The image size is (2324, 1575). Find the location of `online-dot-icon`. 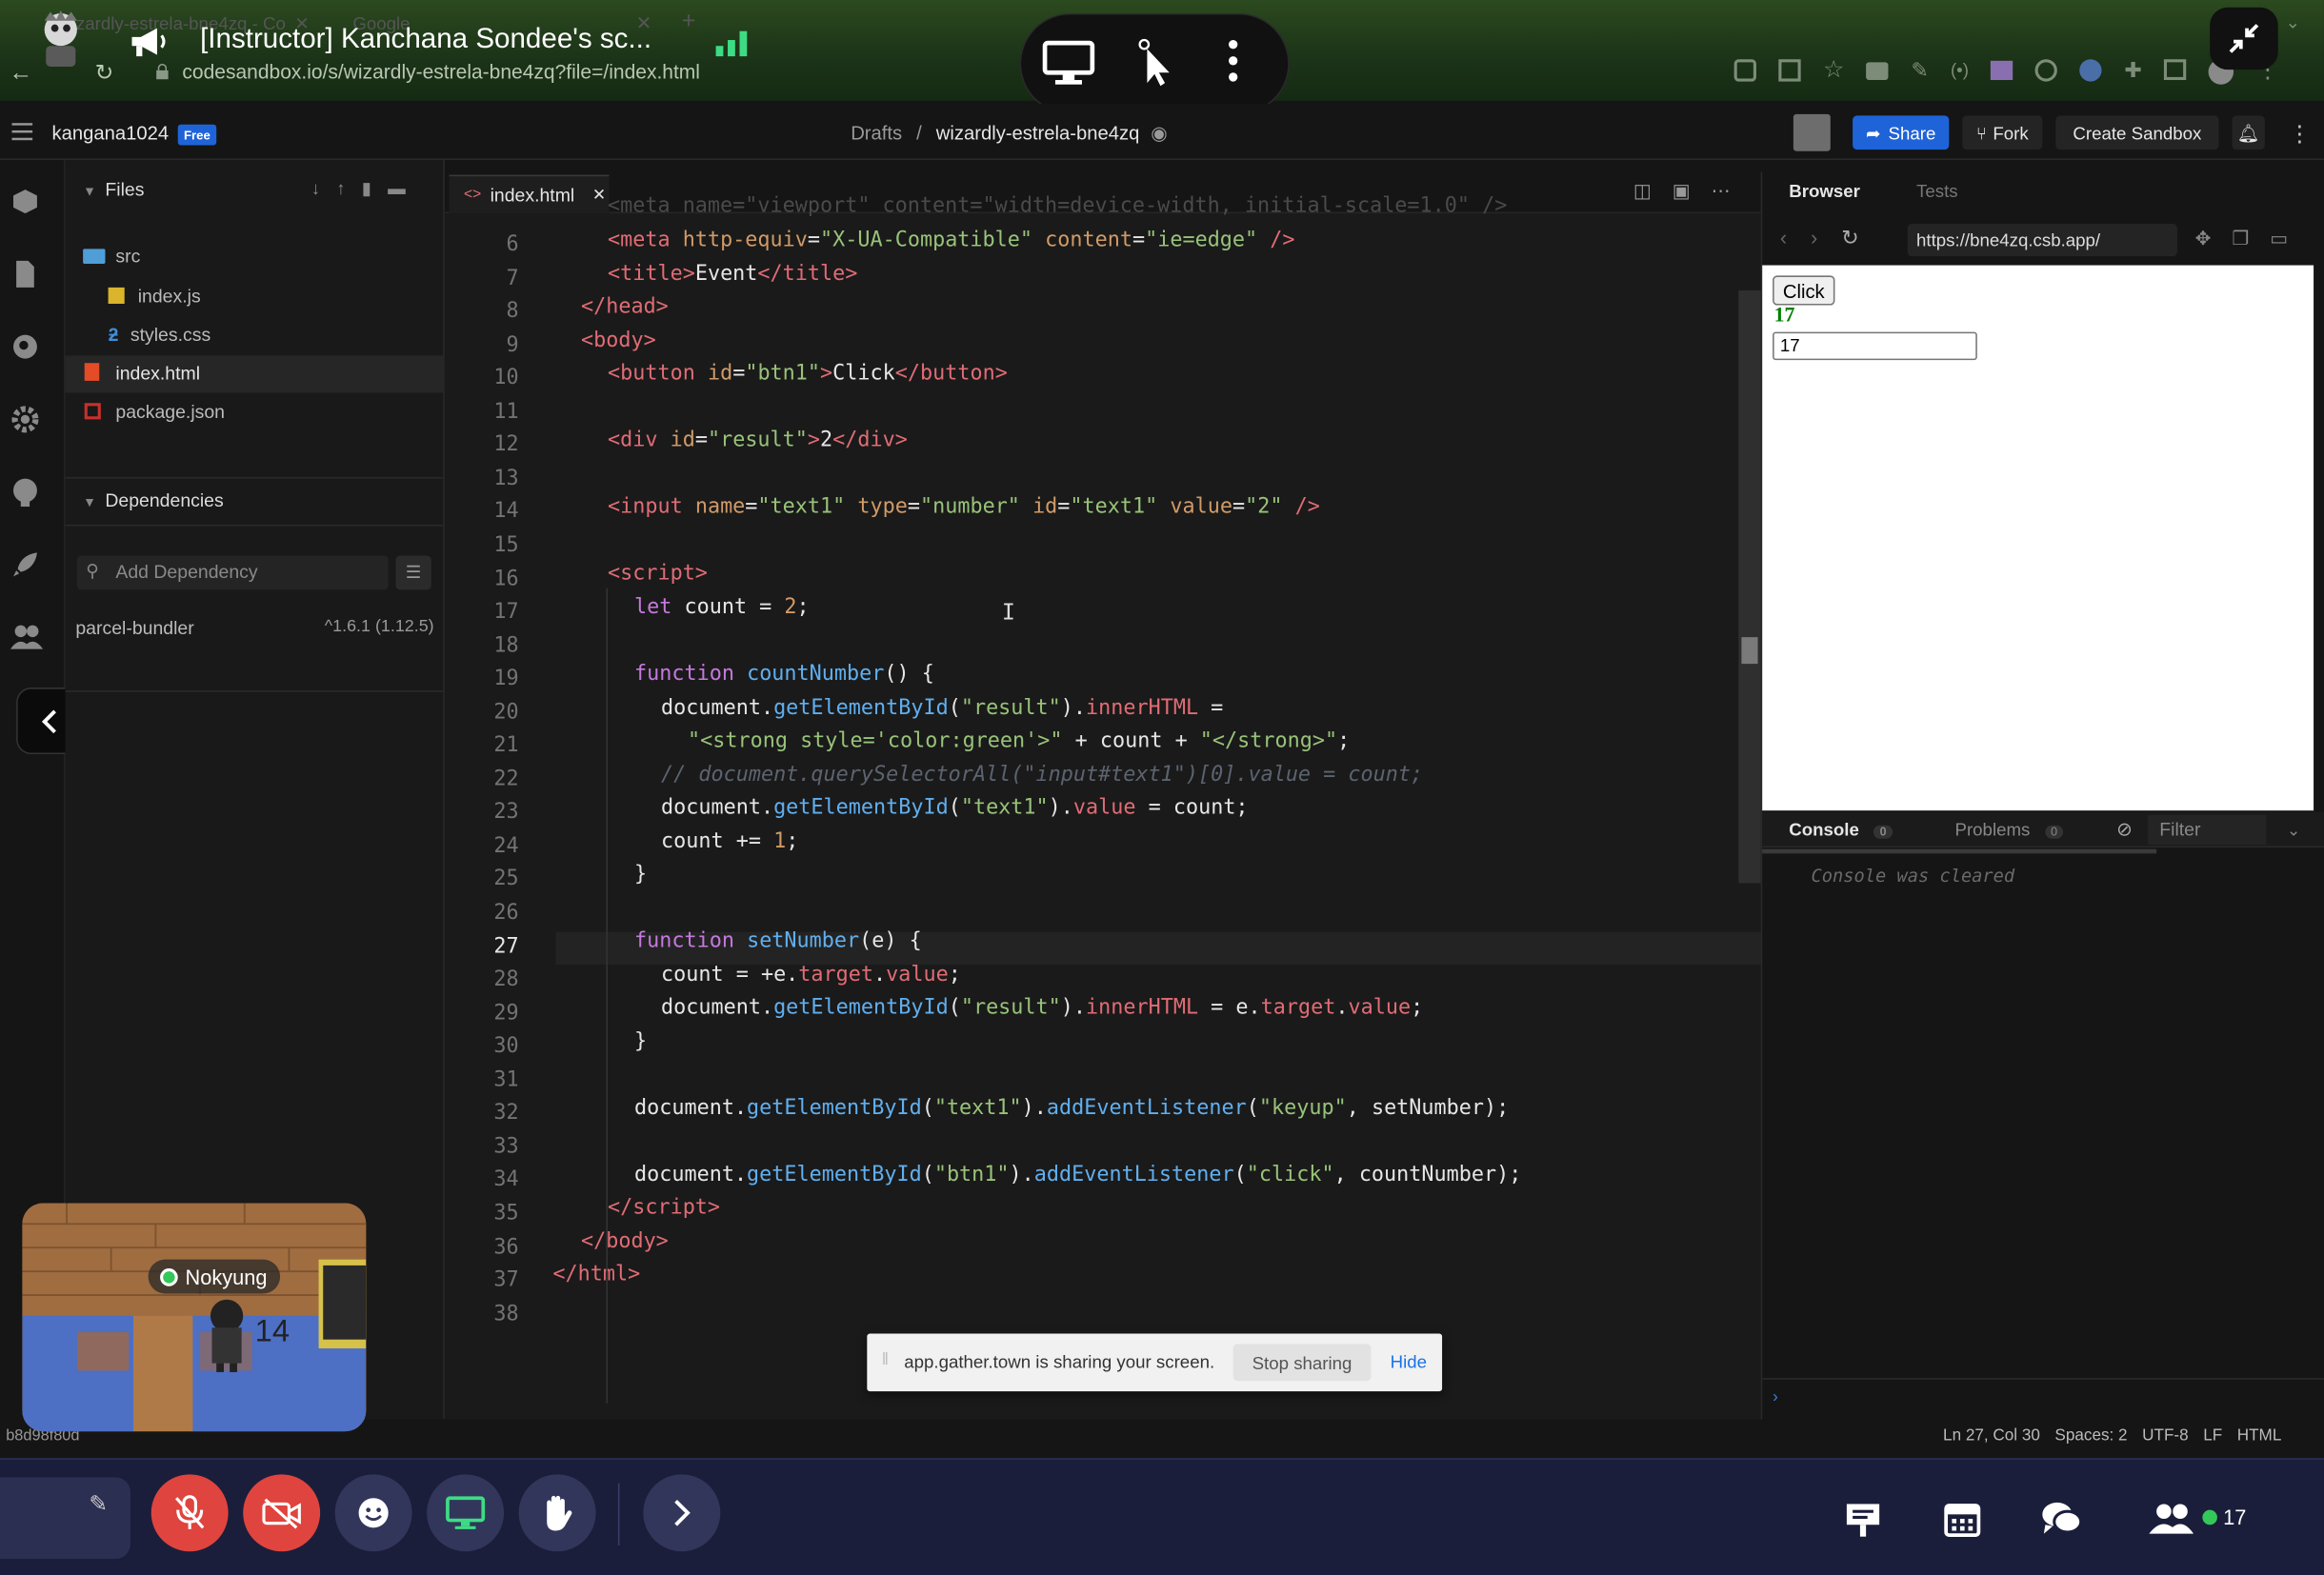

online-dot-icon is located at coordinates (2210, 1517).